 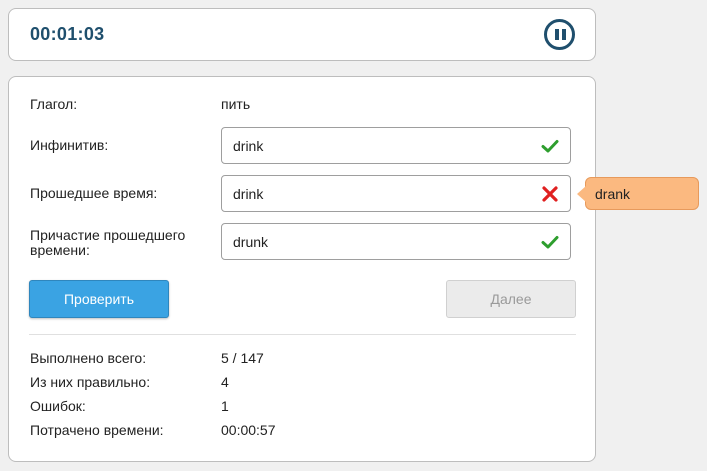 I want to click on pause-icon, so click(x=557, y=34).